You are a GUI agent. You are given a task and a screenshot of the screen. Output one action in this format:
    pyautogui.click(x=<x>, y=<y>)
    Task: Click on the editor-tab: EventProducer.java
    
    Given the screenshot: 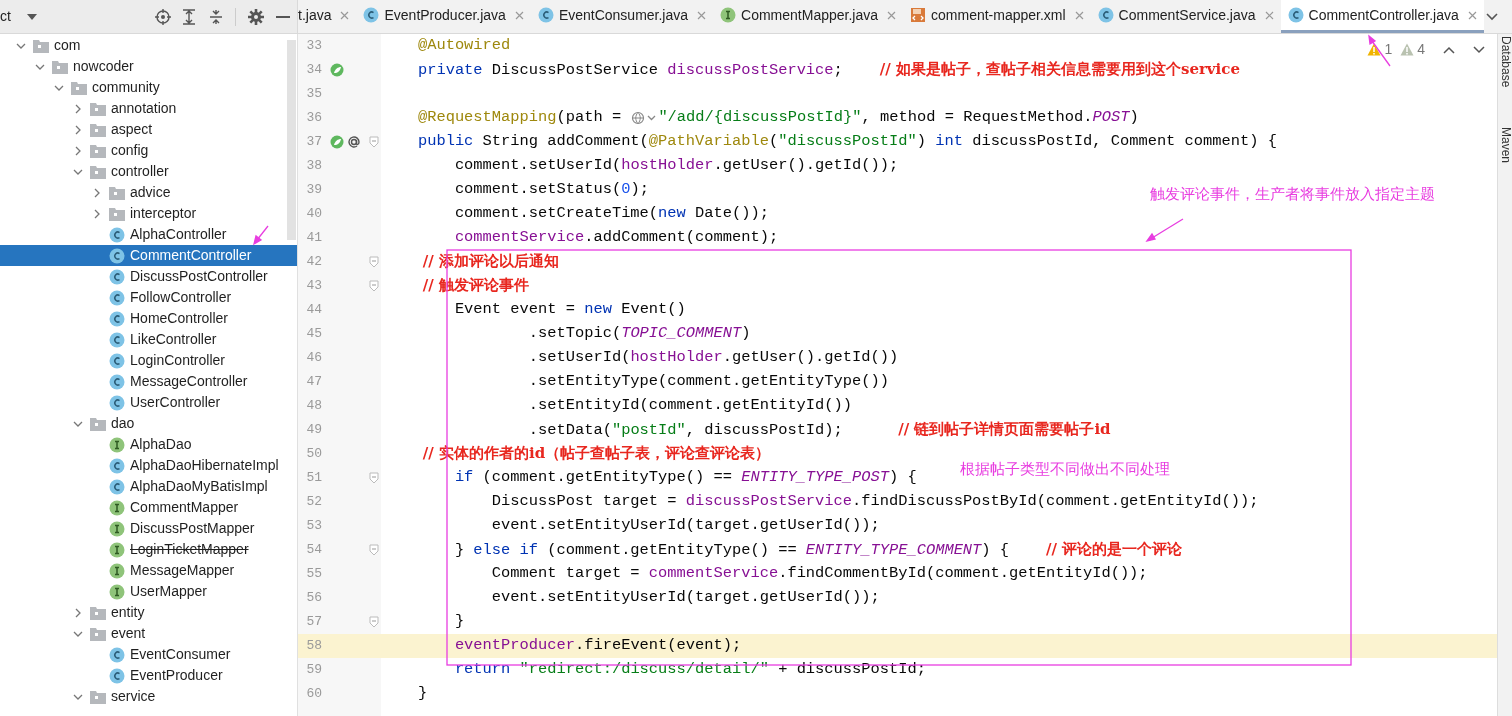 What is the action you would take?
    pyautogui.click(x=443, y=16)
    